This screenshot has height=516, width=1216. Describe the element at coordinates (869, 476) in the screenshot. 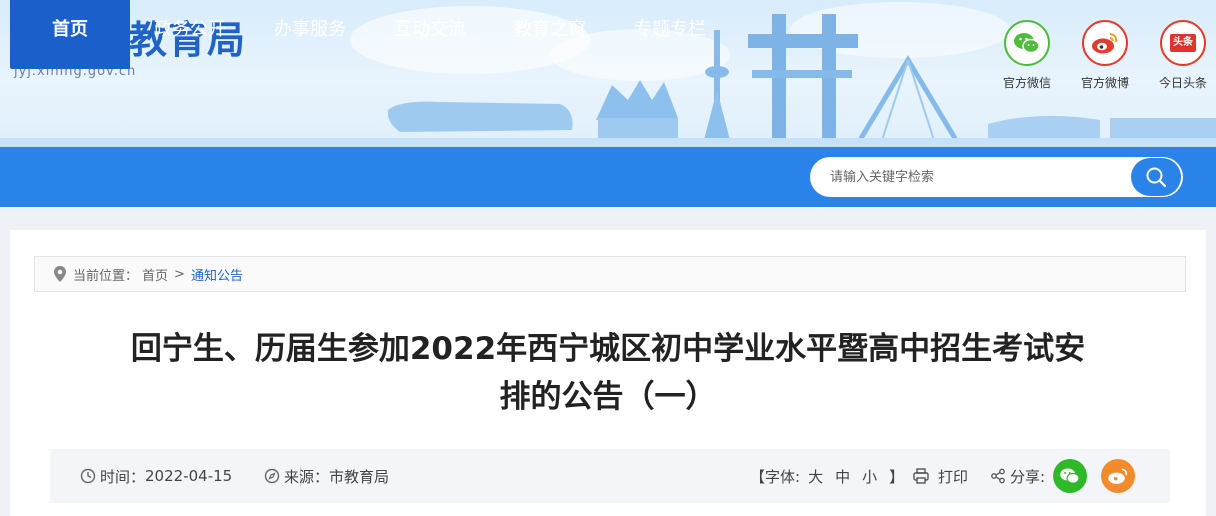

I see `font-small-button: 小` at that location.